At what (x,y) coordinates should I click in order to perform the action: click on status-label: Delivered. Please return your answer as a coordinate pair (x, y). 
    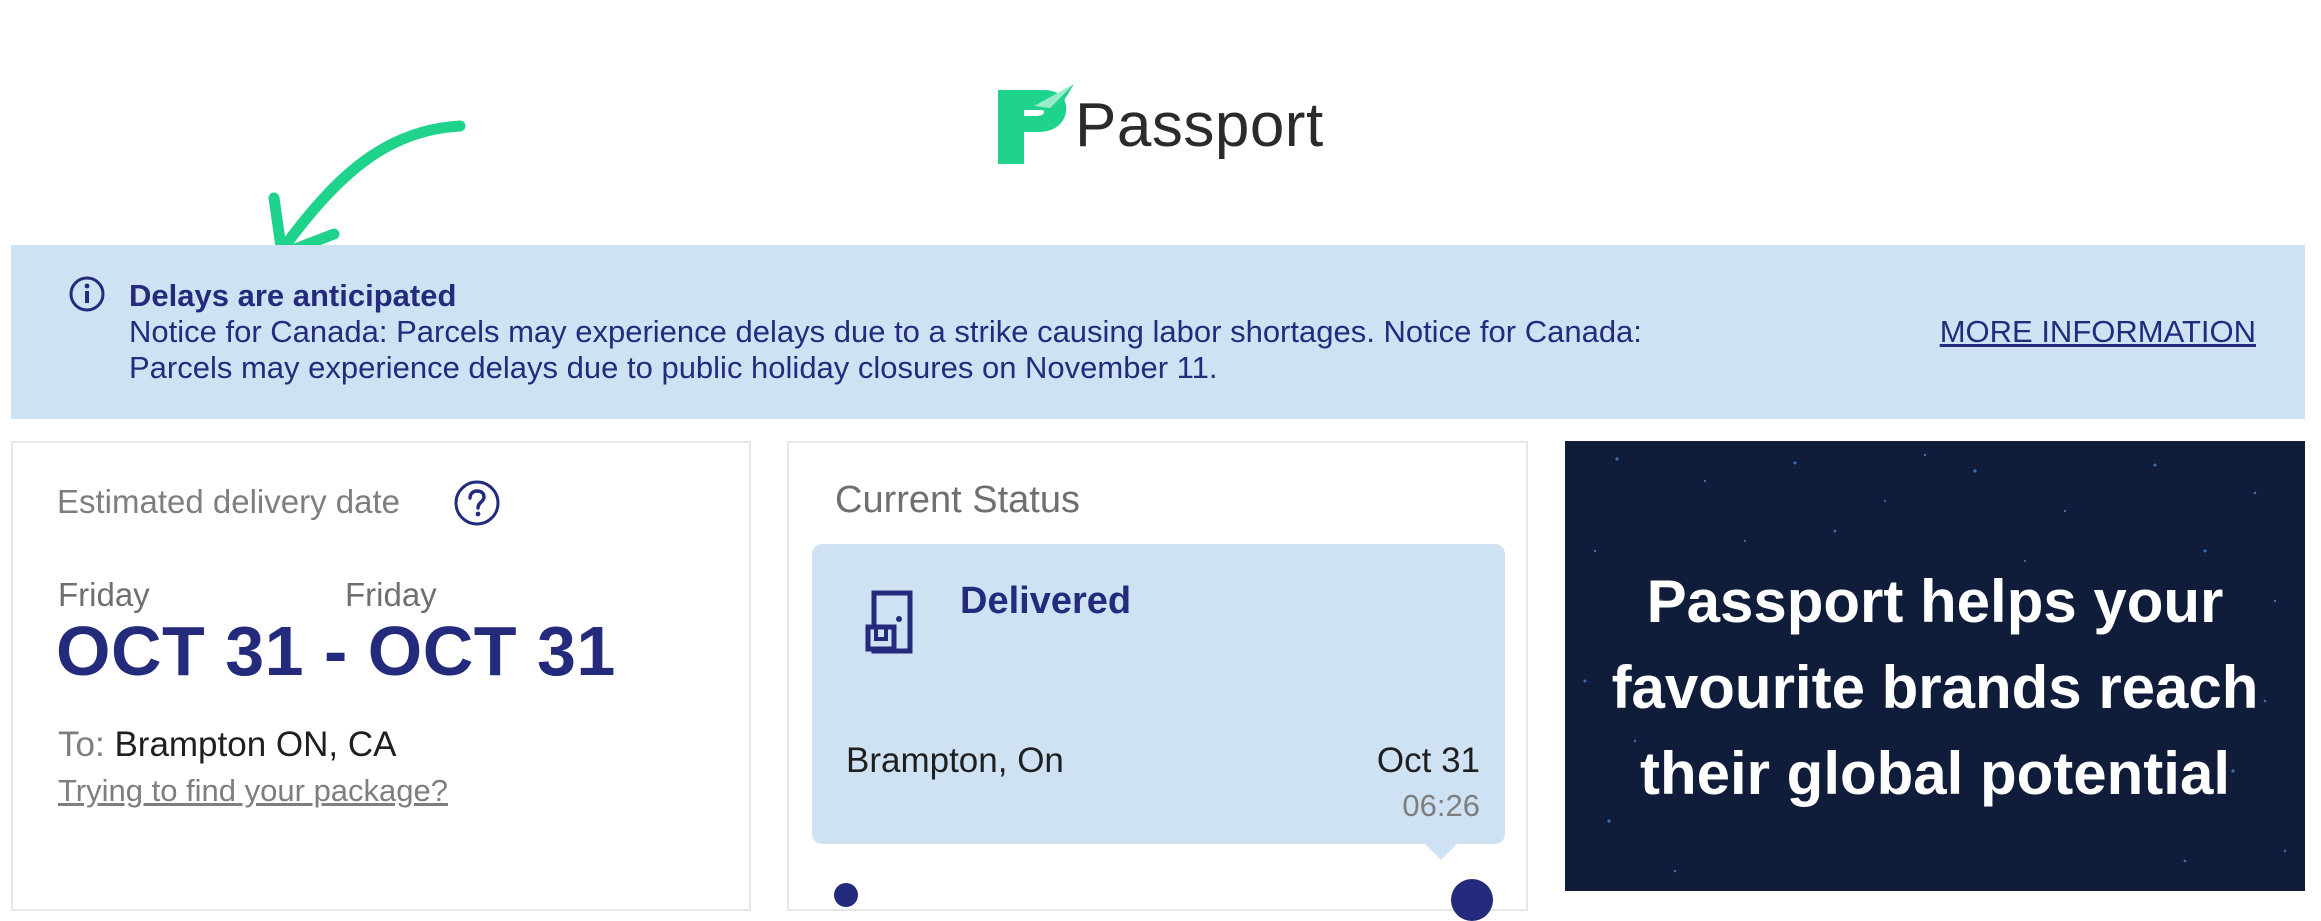
    Looking at the image, I should click on (1046, 601).